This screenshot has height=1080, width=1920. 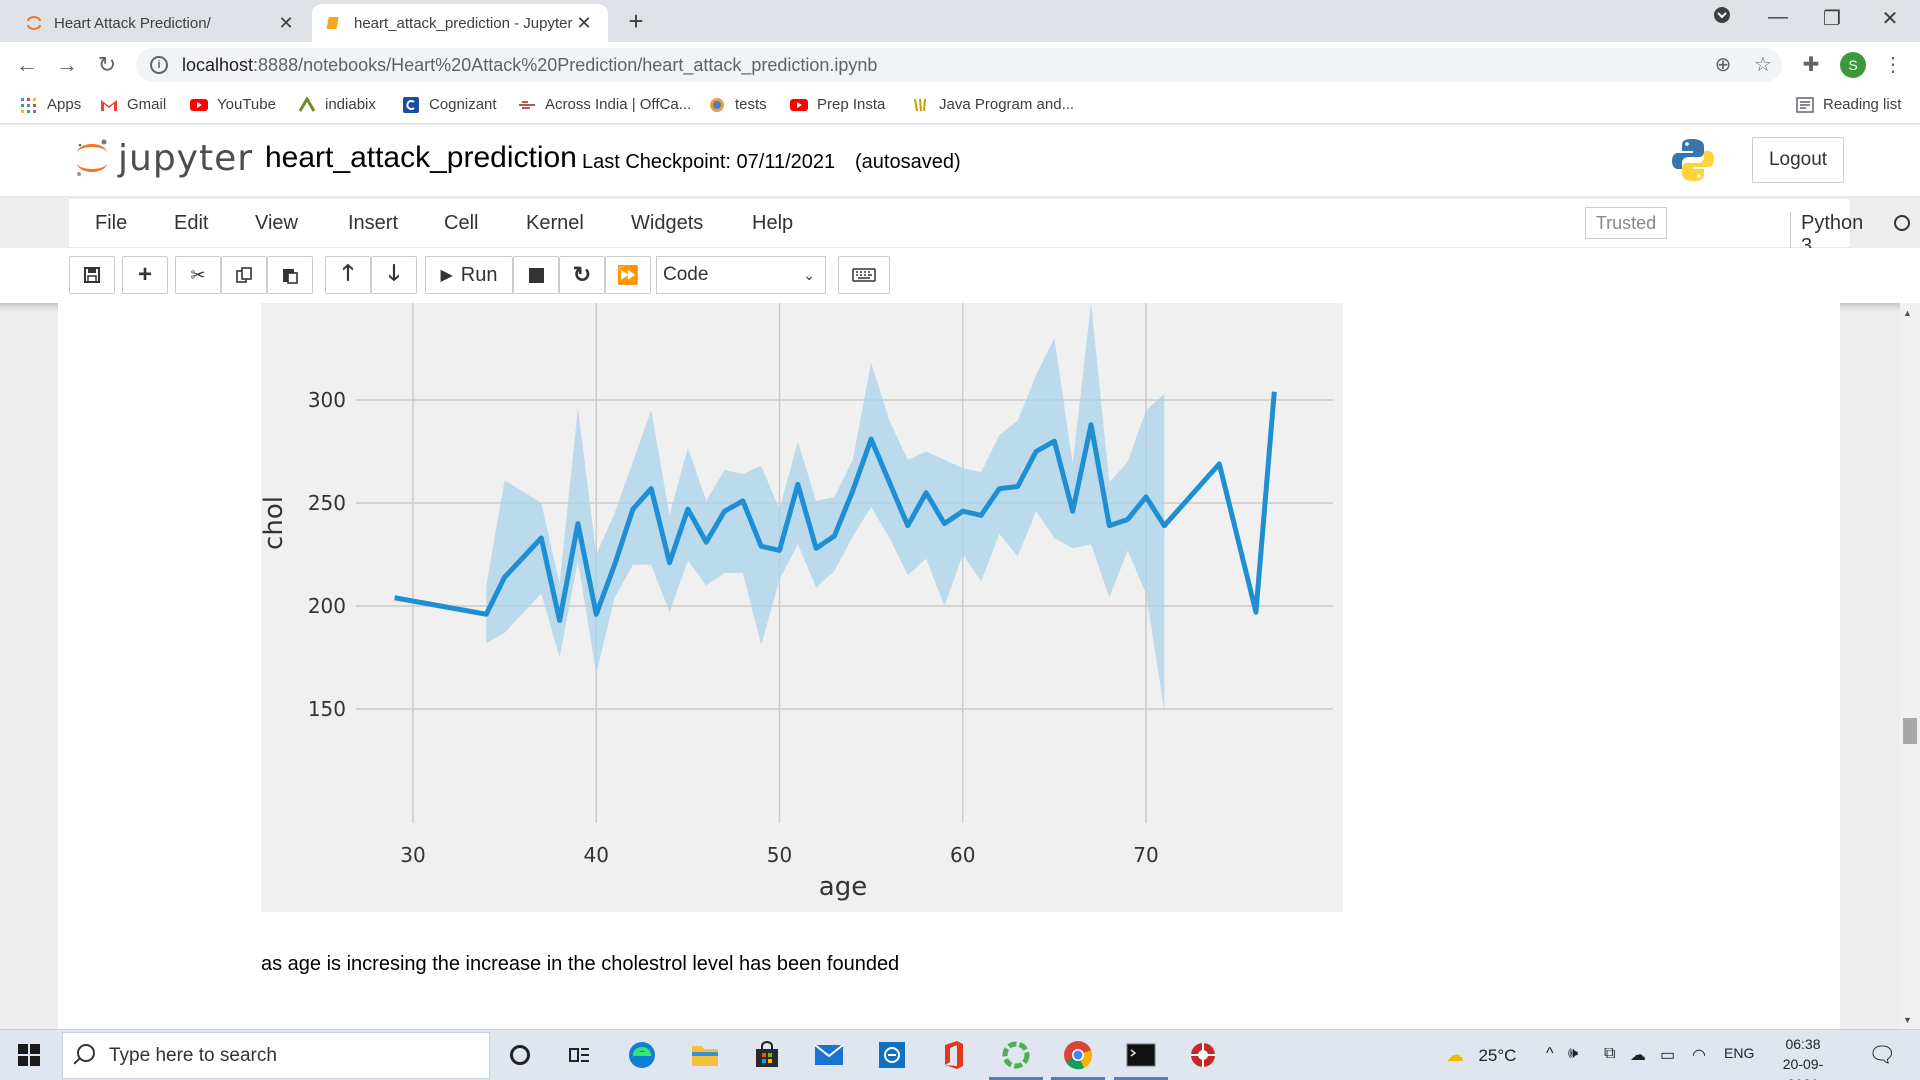 I want to click on menu-file: File, so click(x=111, y=223).